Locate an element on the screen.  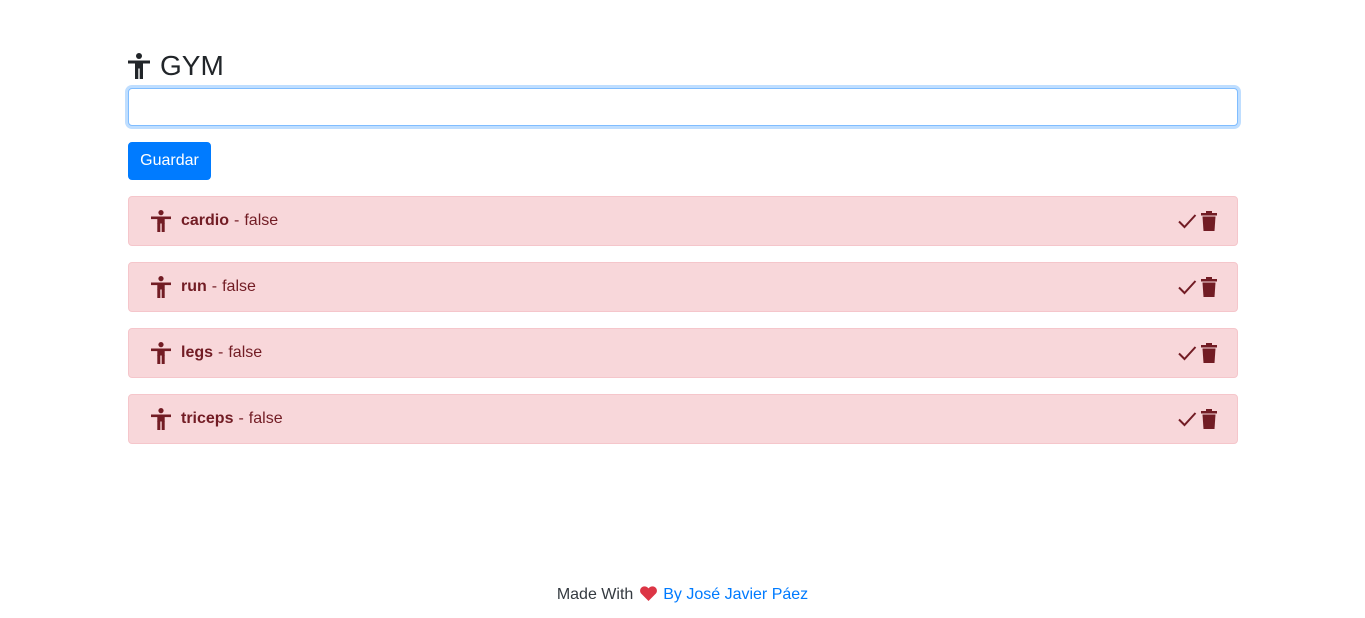
task-name: triceps is located at coordinates (207, 418).